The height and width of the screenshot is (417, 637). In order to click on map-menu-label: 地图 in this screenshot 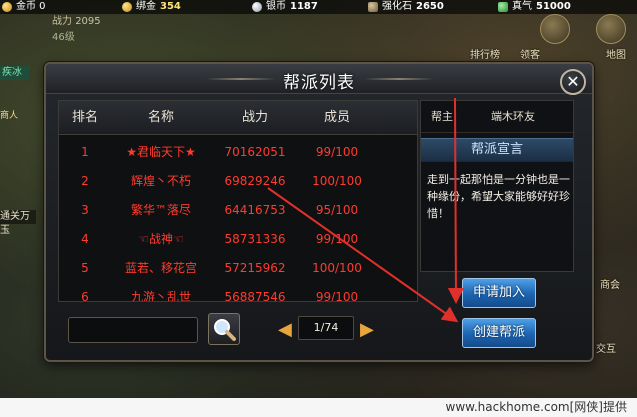, I will do `click(616, 53)`.